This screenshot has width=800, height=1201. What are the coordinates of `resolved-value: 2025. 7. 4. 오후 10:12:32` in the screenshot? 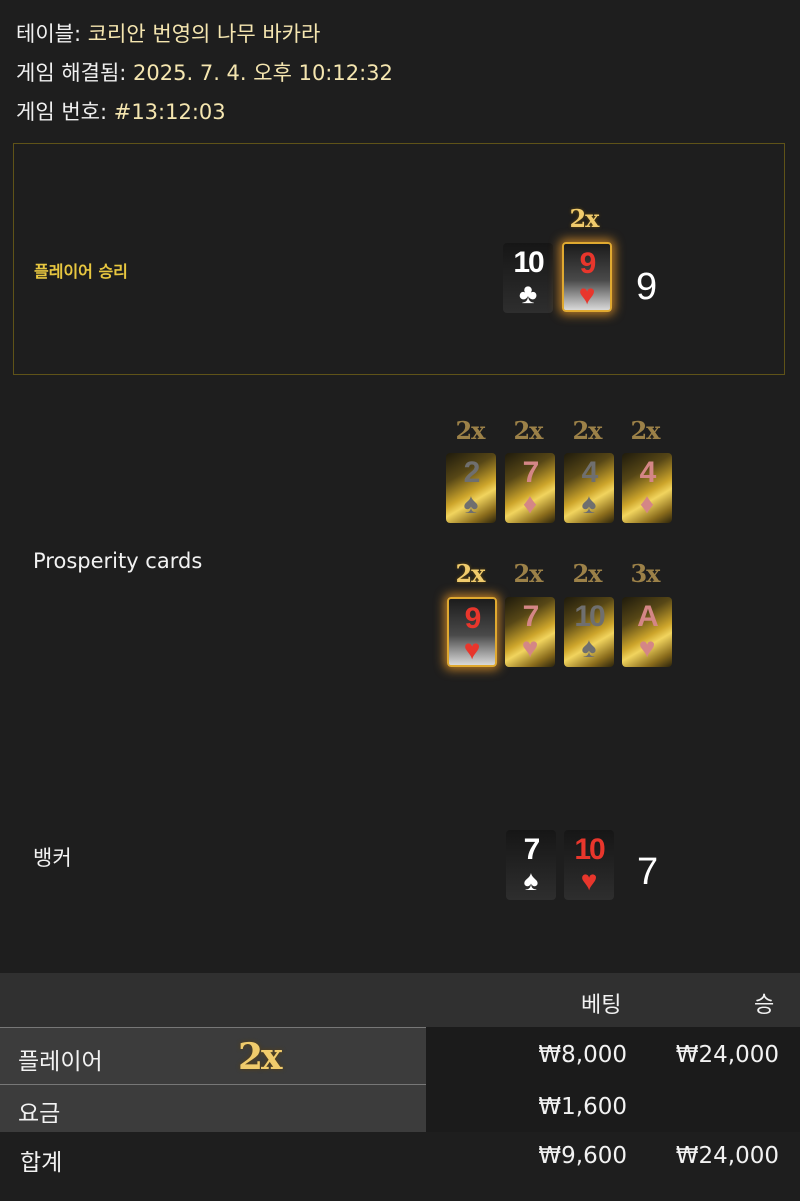 It's located at (263, 73).